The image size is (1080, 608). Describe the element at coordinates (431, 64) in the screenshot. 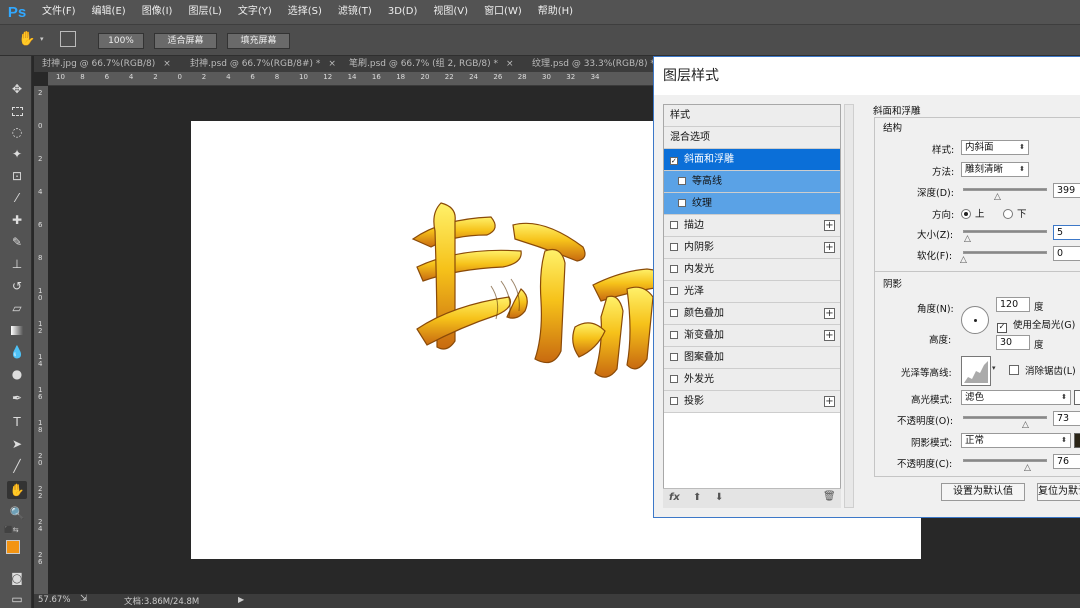

I see `document-tab: 笔刷.psd @ 66.7% (组 2, RGB/8) * ×` at that location.